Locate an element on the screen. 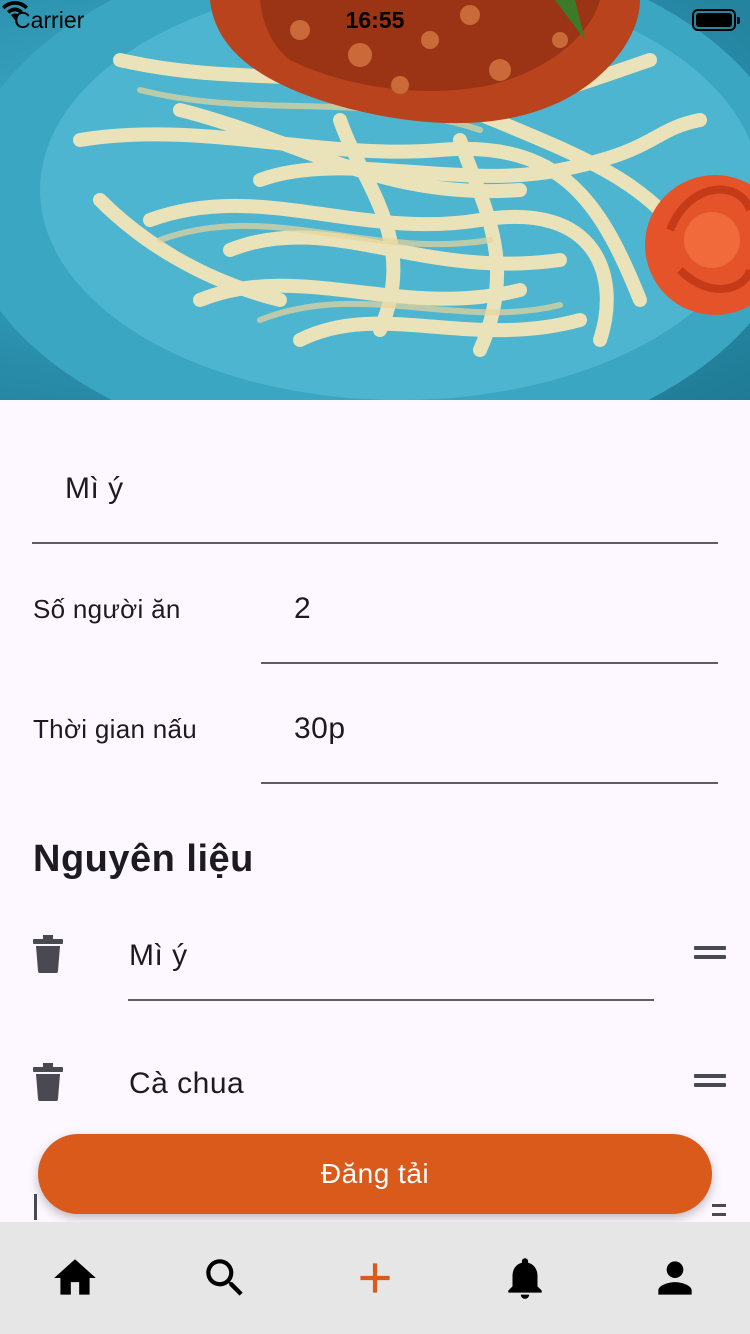 This screenshot has height=1334, width=750. person-icon is located at coordinates (675, 1278).